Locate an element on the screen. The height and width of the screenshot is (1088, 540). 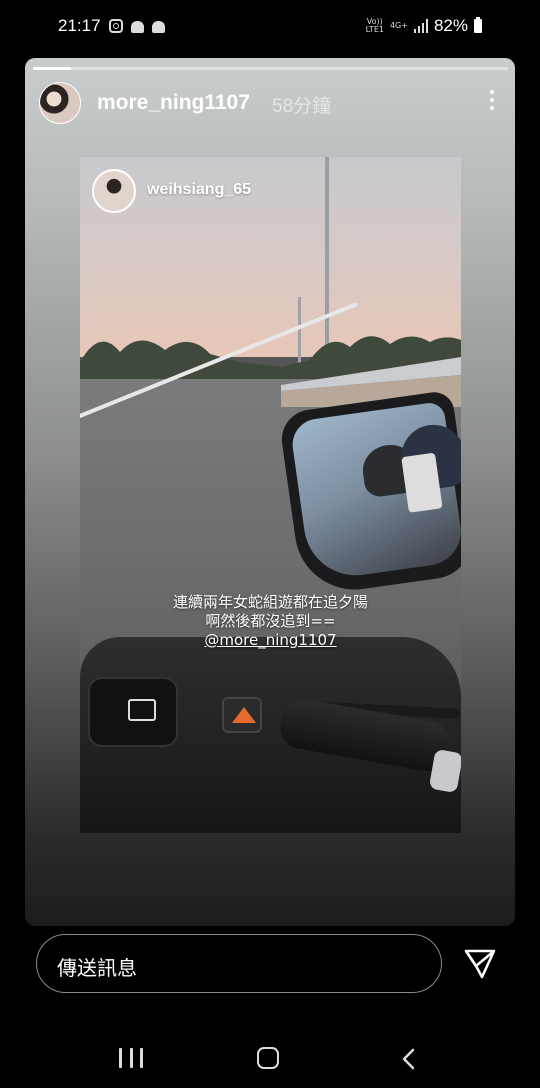
caption-line-2: 啊然後都沒追到== is located at coordinates (270, 621).